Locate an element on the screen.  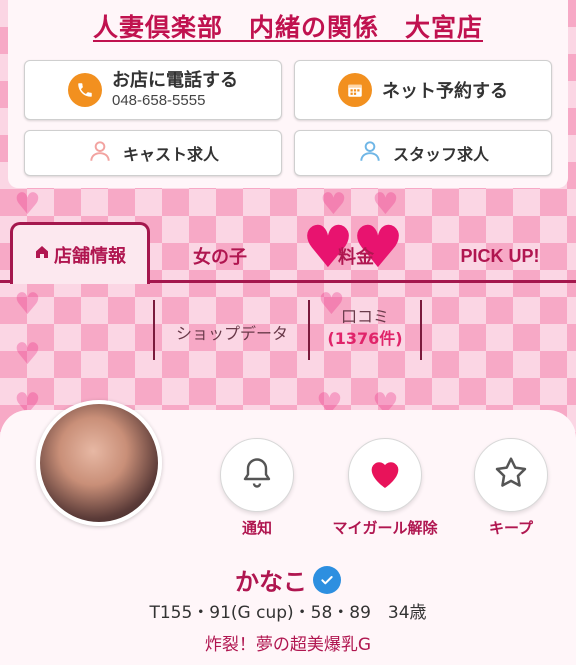
tab-price: 料金 is located at coordinates (356, 256).